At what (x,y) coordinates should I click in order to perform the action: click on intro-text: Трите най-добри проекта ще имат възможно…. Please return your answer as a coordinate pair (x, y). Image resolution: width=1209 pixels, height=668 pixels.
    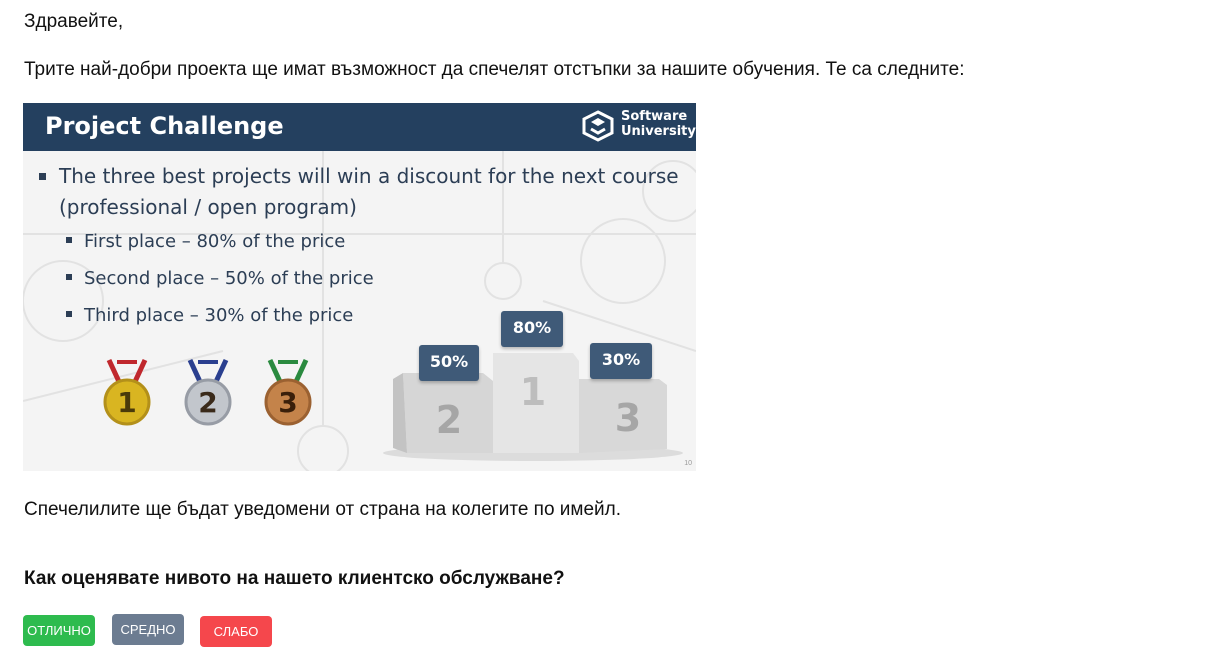
    Looking at the image, I should click on (494, 69).